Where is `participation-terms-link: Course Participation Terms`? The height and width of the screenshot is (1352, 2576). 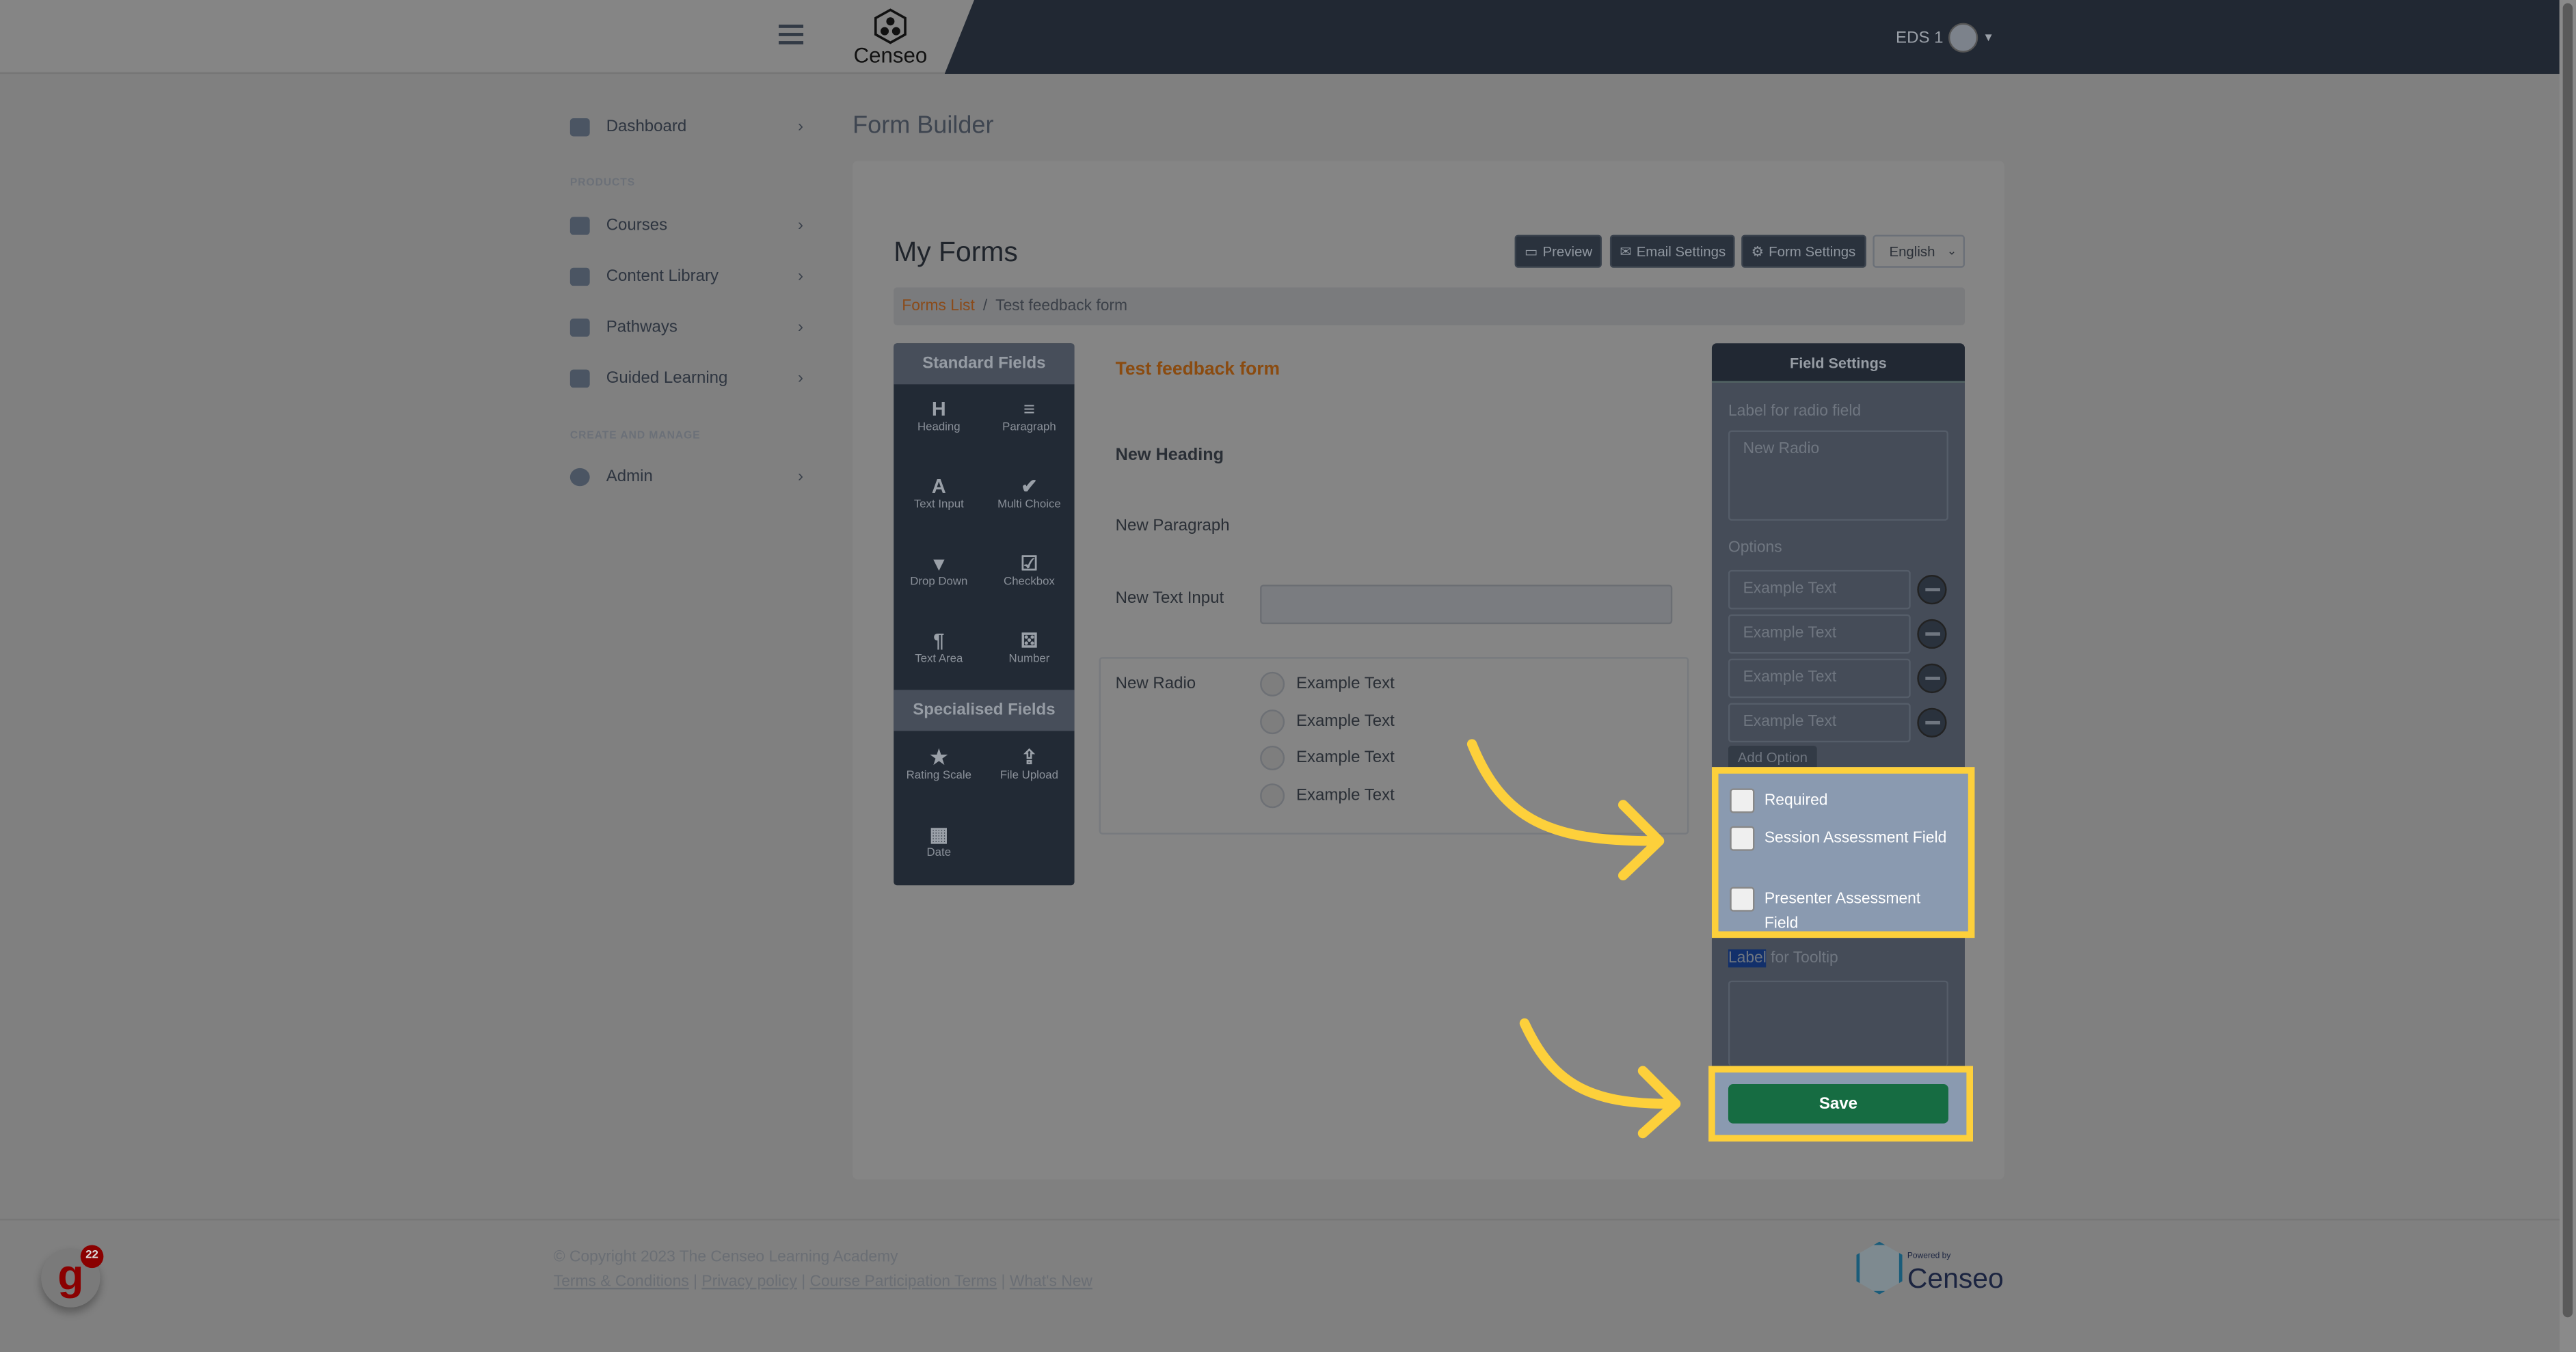 participation-terms-link: Course Participation Terms is located at coordinates (903, 1281).